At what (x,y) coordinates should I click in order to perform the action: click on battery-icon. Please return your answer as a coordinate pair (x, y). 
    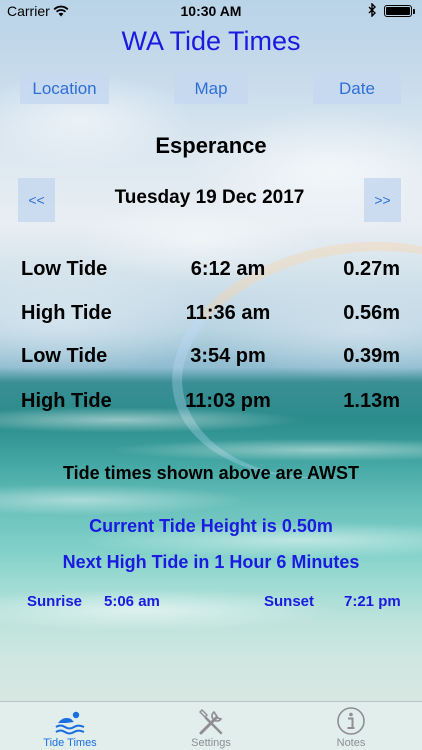
    Looking at the image, I should click on (399, 11).